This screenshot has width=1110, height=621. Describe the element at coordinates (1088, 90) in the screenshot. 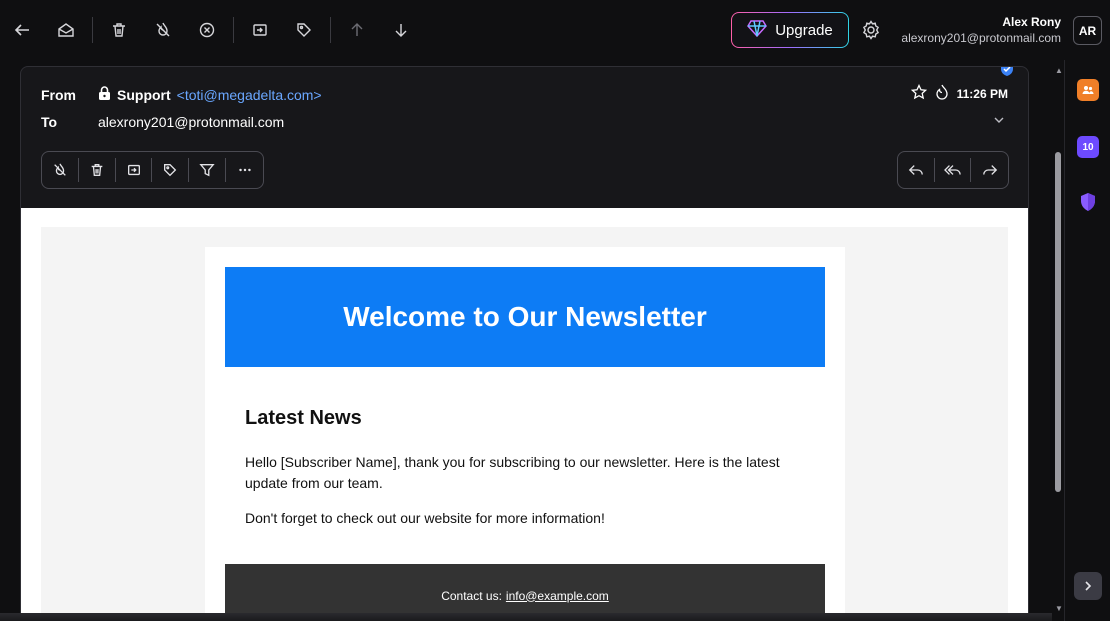

I see `contacts-icon` at that location.